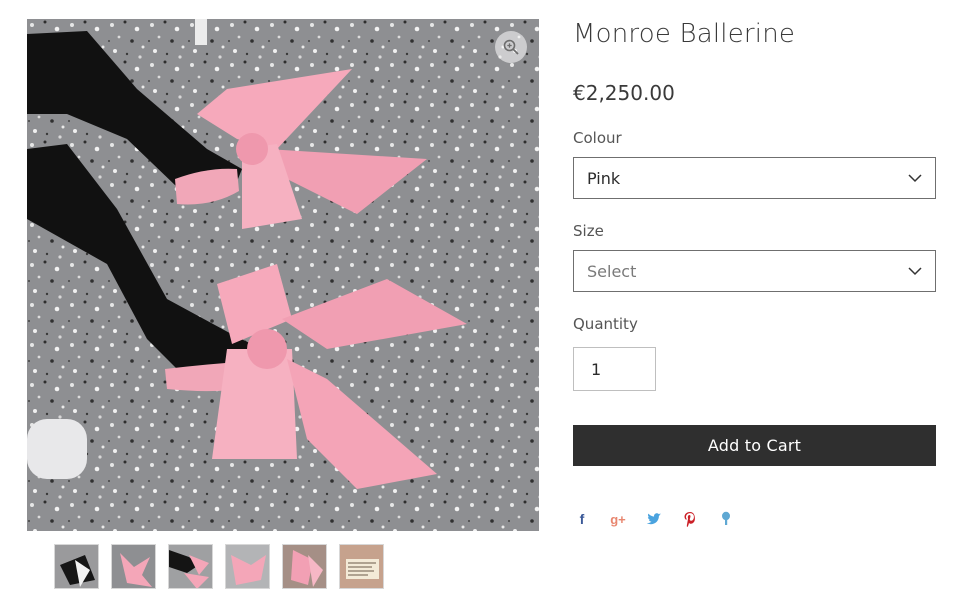 The height and width of the screenshot is (600, 960). I want to click on size-select-placeholder: Select, so click(612, 271).